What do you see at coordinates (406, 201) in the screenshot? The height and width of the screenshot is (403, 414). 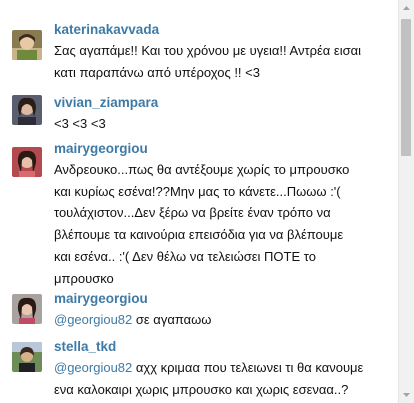 I see `vertical-scrollbar` at bounding box center [406, 201].